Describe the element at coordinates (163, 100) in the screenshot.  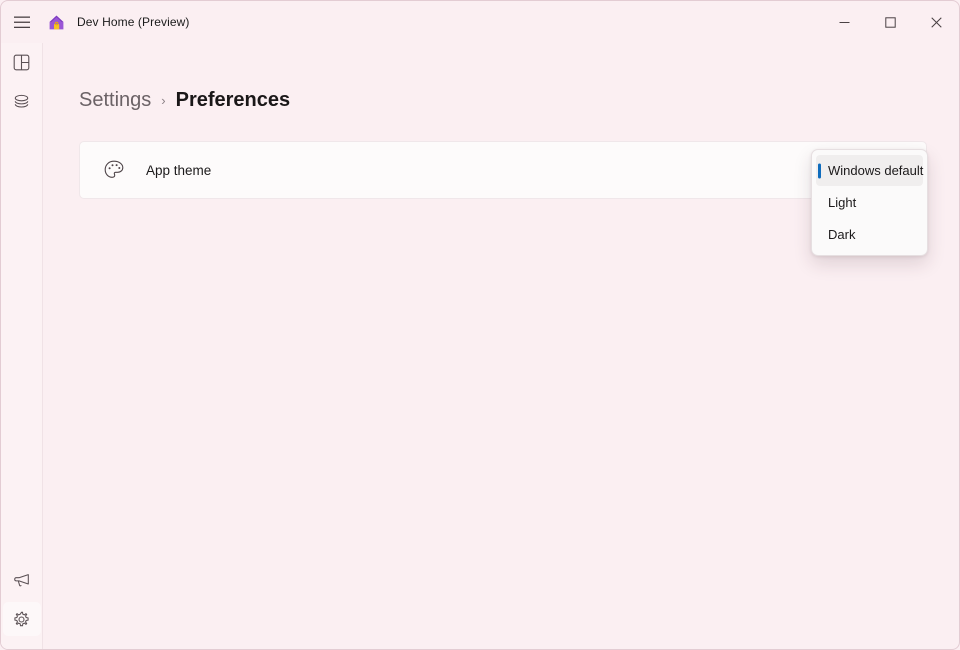
I see `breadcrumb-chevron-right-icon: ›` at that location.